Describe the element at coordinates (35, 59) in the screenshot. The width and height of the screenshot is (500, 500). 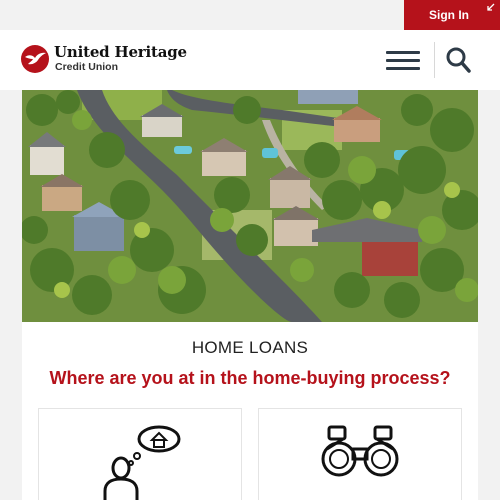
I see `logo-eagle-icon` at that location.